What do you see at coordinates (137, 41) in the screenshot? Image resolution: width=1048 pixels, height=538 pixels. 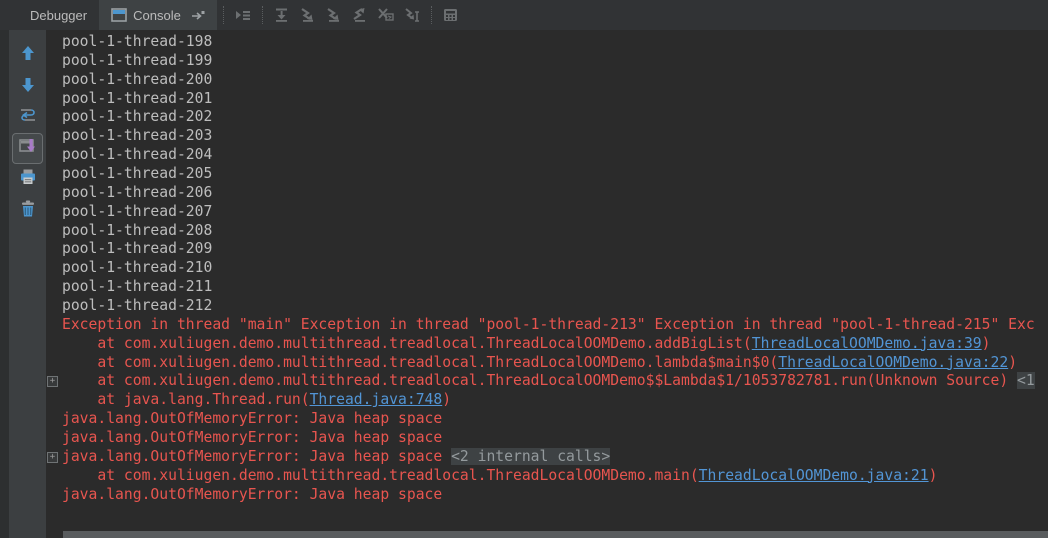 I see `console-text: pool-1-thread-198` at bounding box center [137, 41].